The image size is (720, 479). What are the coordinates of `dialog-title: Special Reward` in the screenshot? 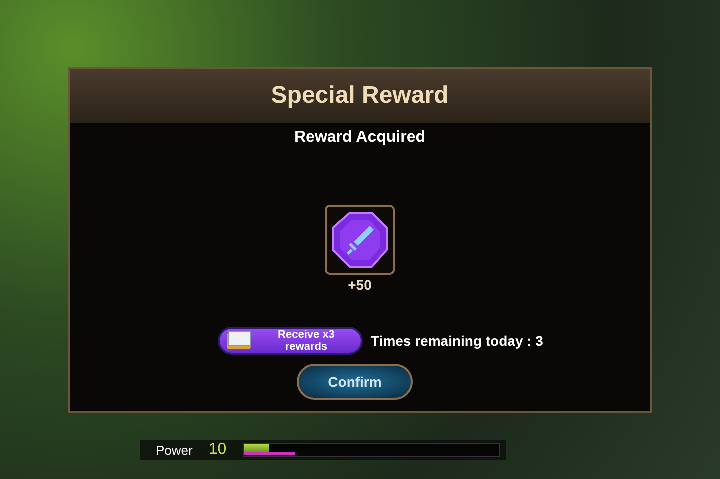 It's located at (360, 96).